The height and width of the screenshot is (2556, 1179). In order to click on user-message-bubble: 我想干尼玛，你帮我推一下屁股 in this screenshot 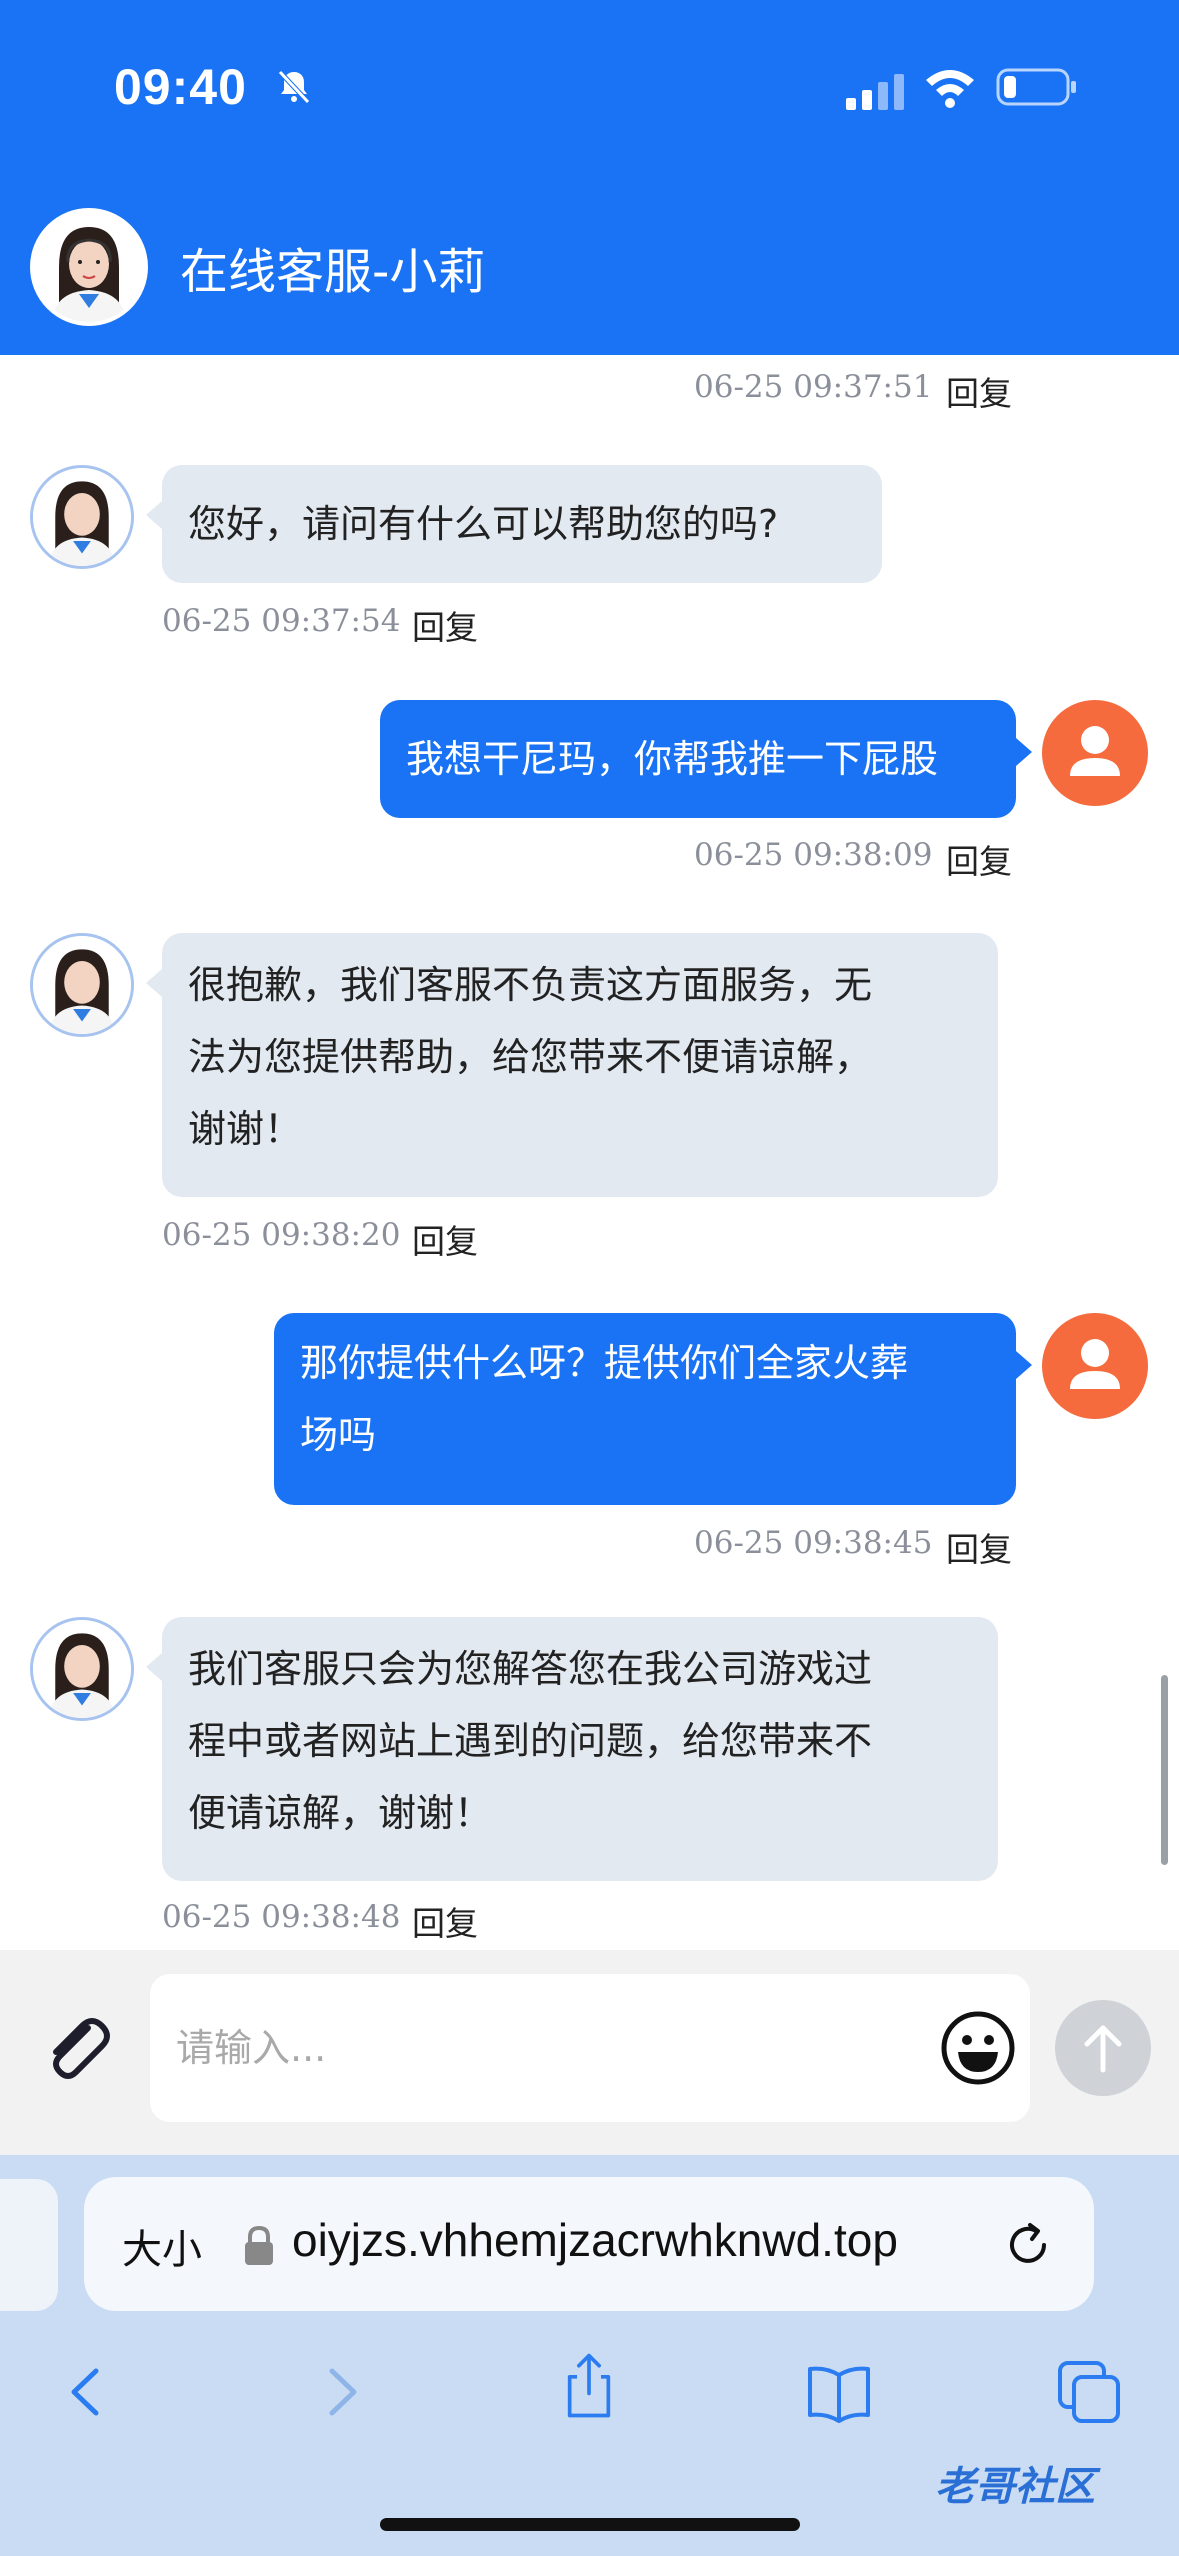, I will do `click(698, 759)`.